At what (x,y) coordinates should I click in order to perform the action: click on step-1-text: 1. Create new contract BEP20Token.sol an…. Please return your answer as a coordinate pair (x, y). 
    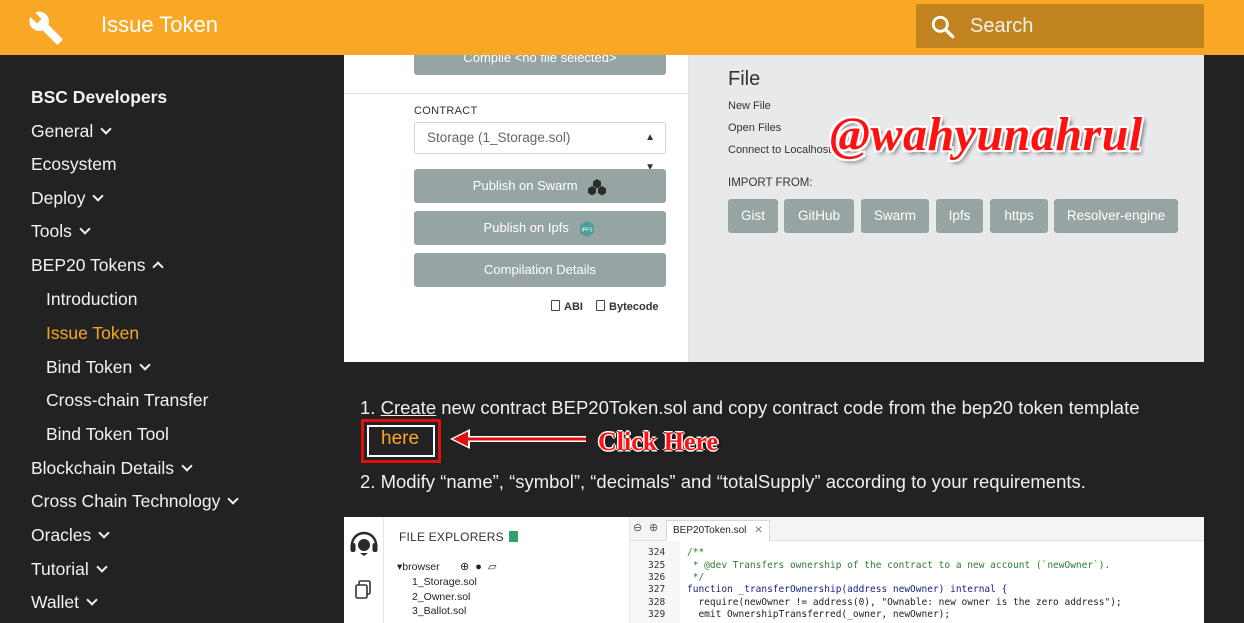
    Looking at the image, I should click on (750, 408).